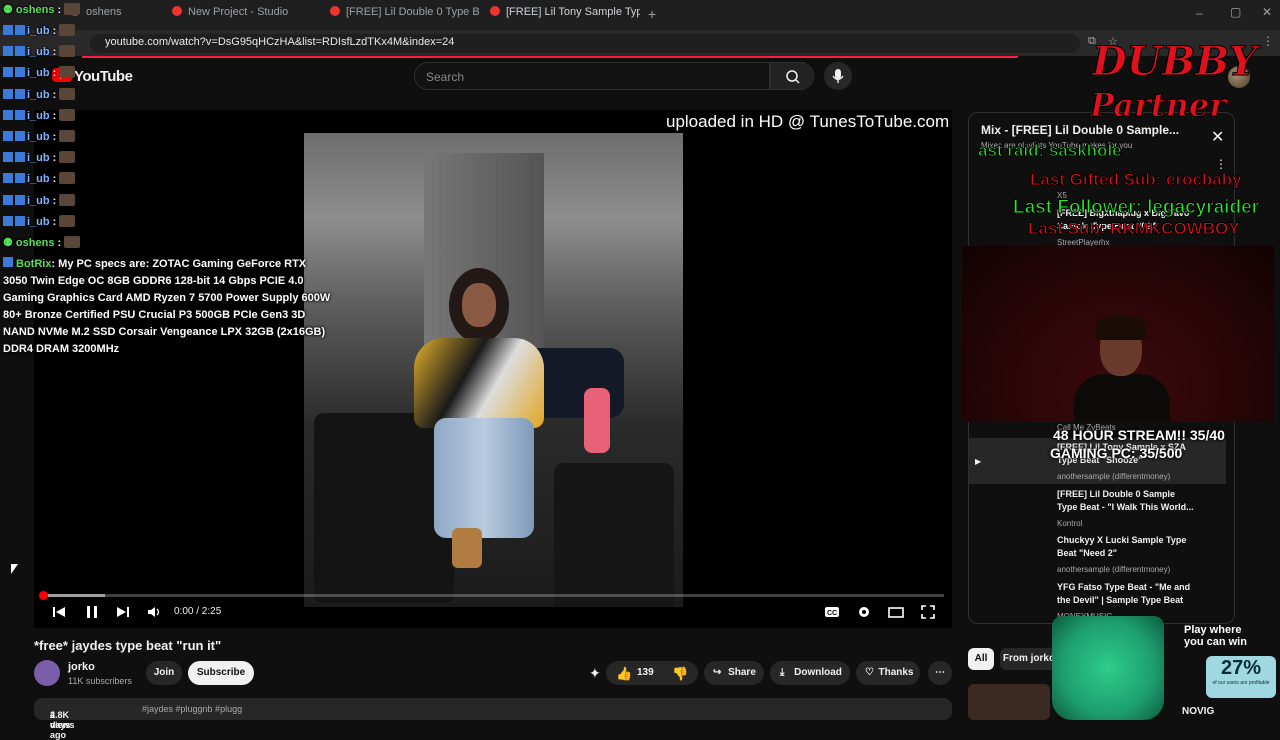  What do you see at coordinates (1221, 164) in the screenshot?
I see `playlist-menu-button: ⋮` at bounding box center [1221, 164].